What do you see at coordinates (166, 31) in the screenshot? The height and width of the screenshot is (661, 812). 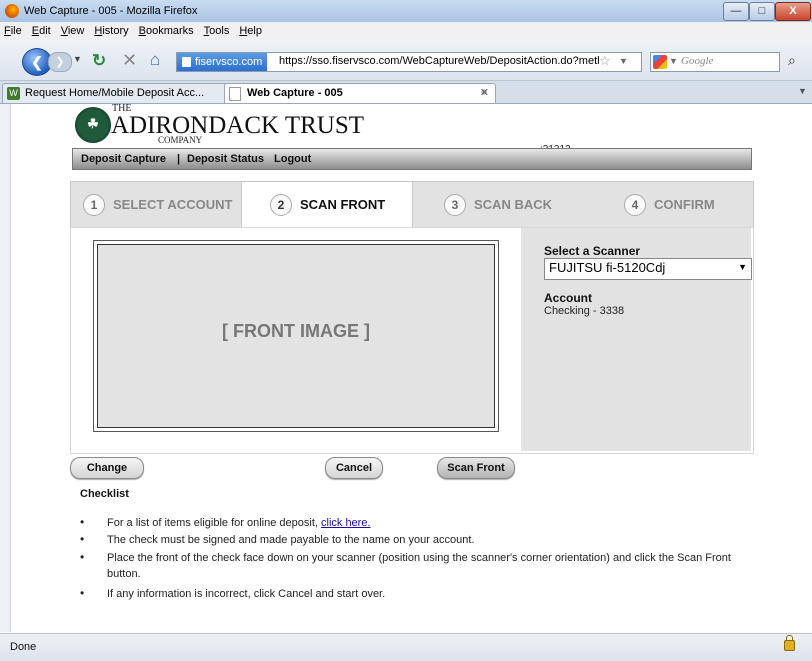 I see `menu-bookmarks: Bookmarks` at bounding box center [166, 31].